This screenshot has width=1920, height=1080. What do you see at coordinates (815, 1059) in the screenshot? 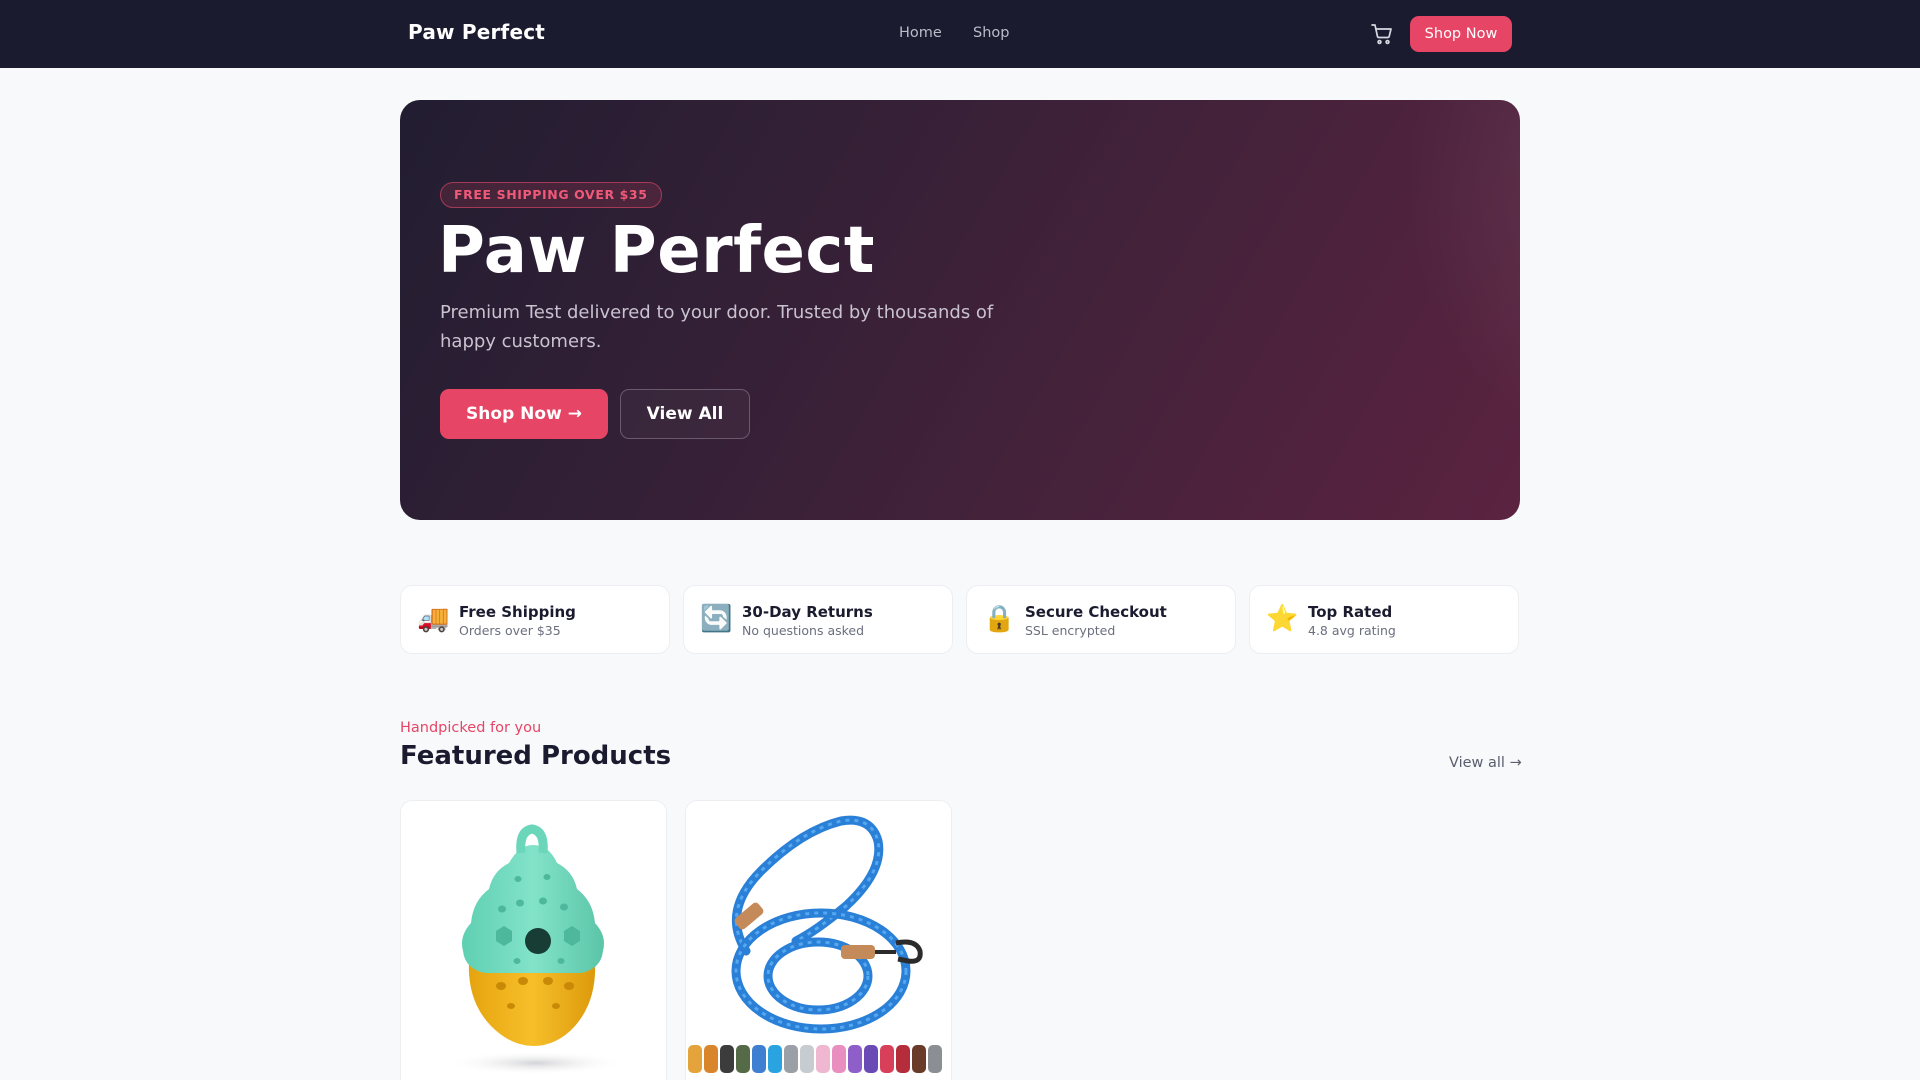
I see `rope-color-swatches` at bounding box center [815, 1059].